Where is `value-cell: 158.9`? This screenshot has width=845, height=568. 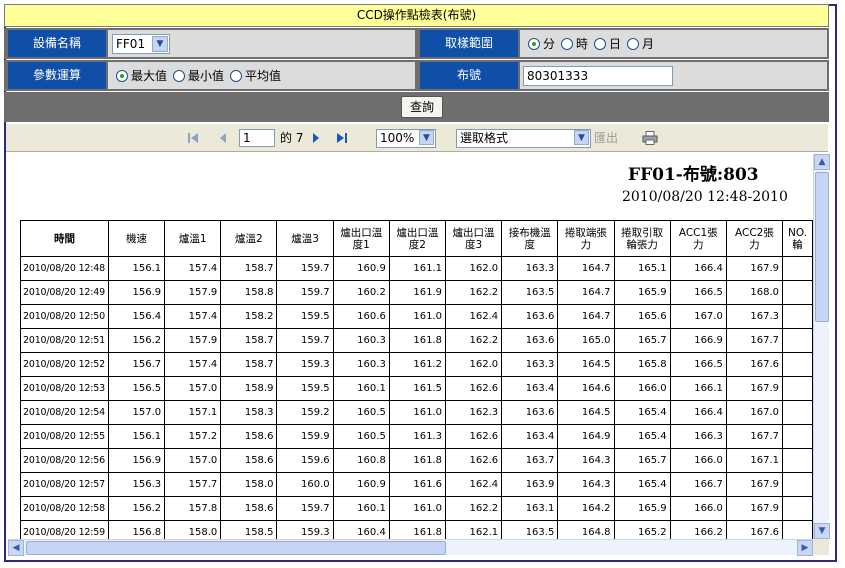 value-cell: 158.9 is located at coordinates (249, 388).